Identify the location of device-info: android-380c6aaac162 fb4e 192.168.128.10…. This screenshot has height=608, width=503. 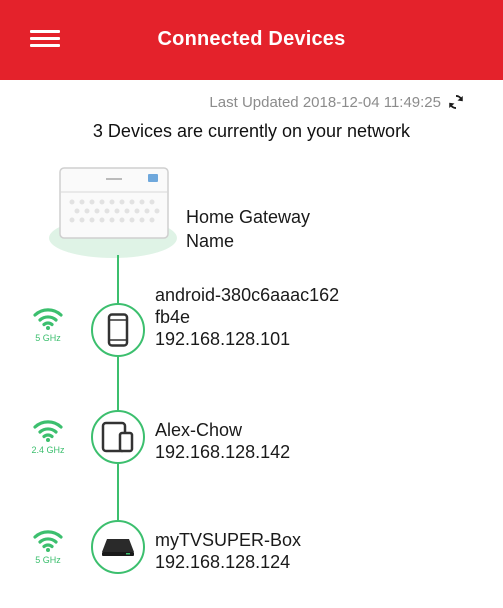
(247, 317).